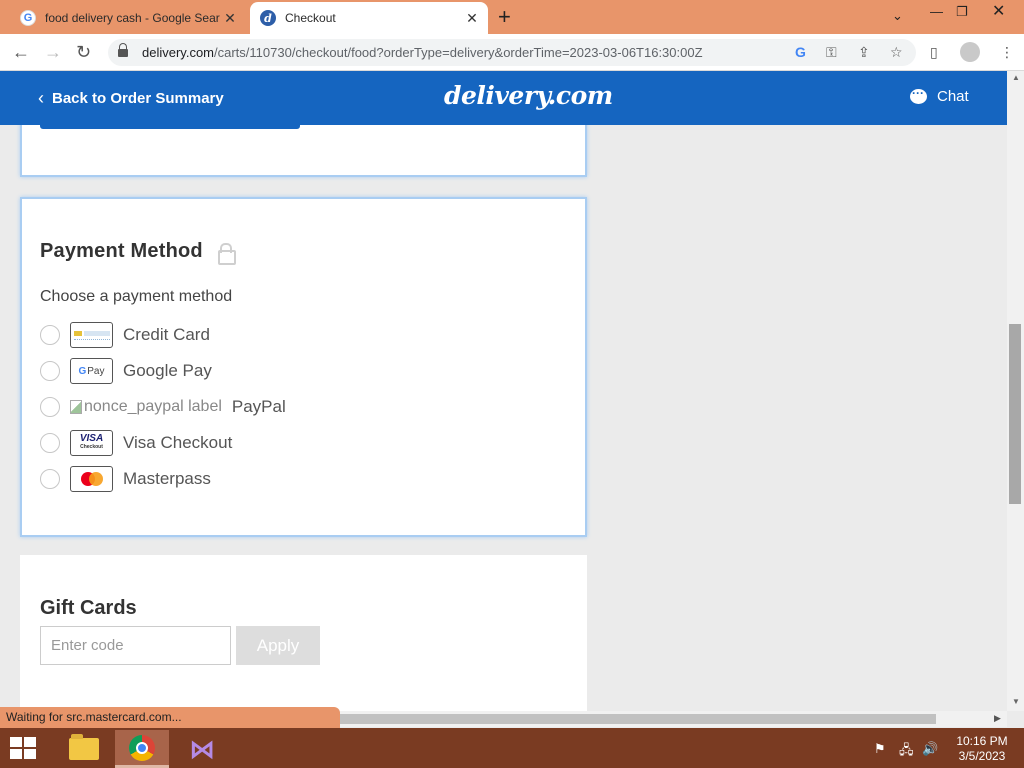  I want to click on visual-studio-icon: ⋈, so click(202, 748).